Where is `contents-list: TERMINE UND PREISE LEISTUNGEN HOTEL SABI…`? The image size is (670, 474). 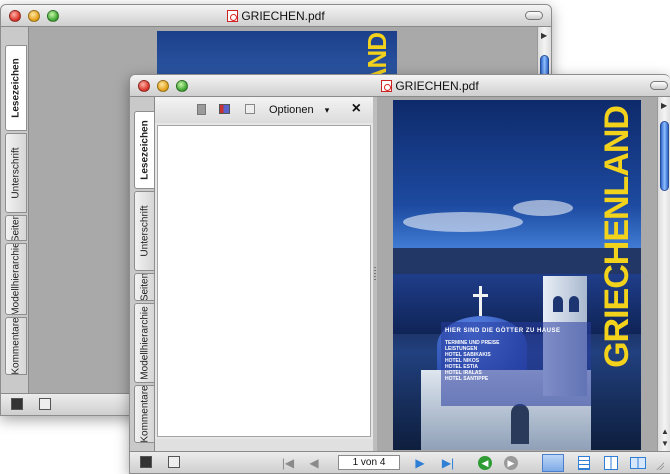 contents-list: TERMINE UND PREISE LEISTUNGEN HOTEL SABI… is located at coordinates (472, 361).